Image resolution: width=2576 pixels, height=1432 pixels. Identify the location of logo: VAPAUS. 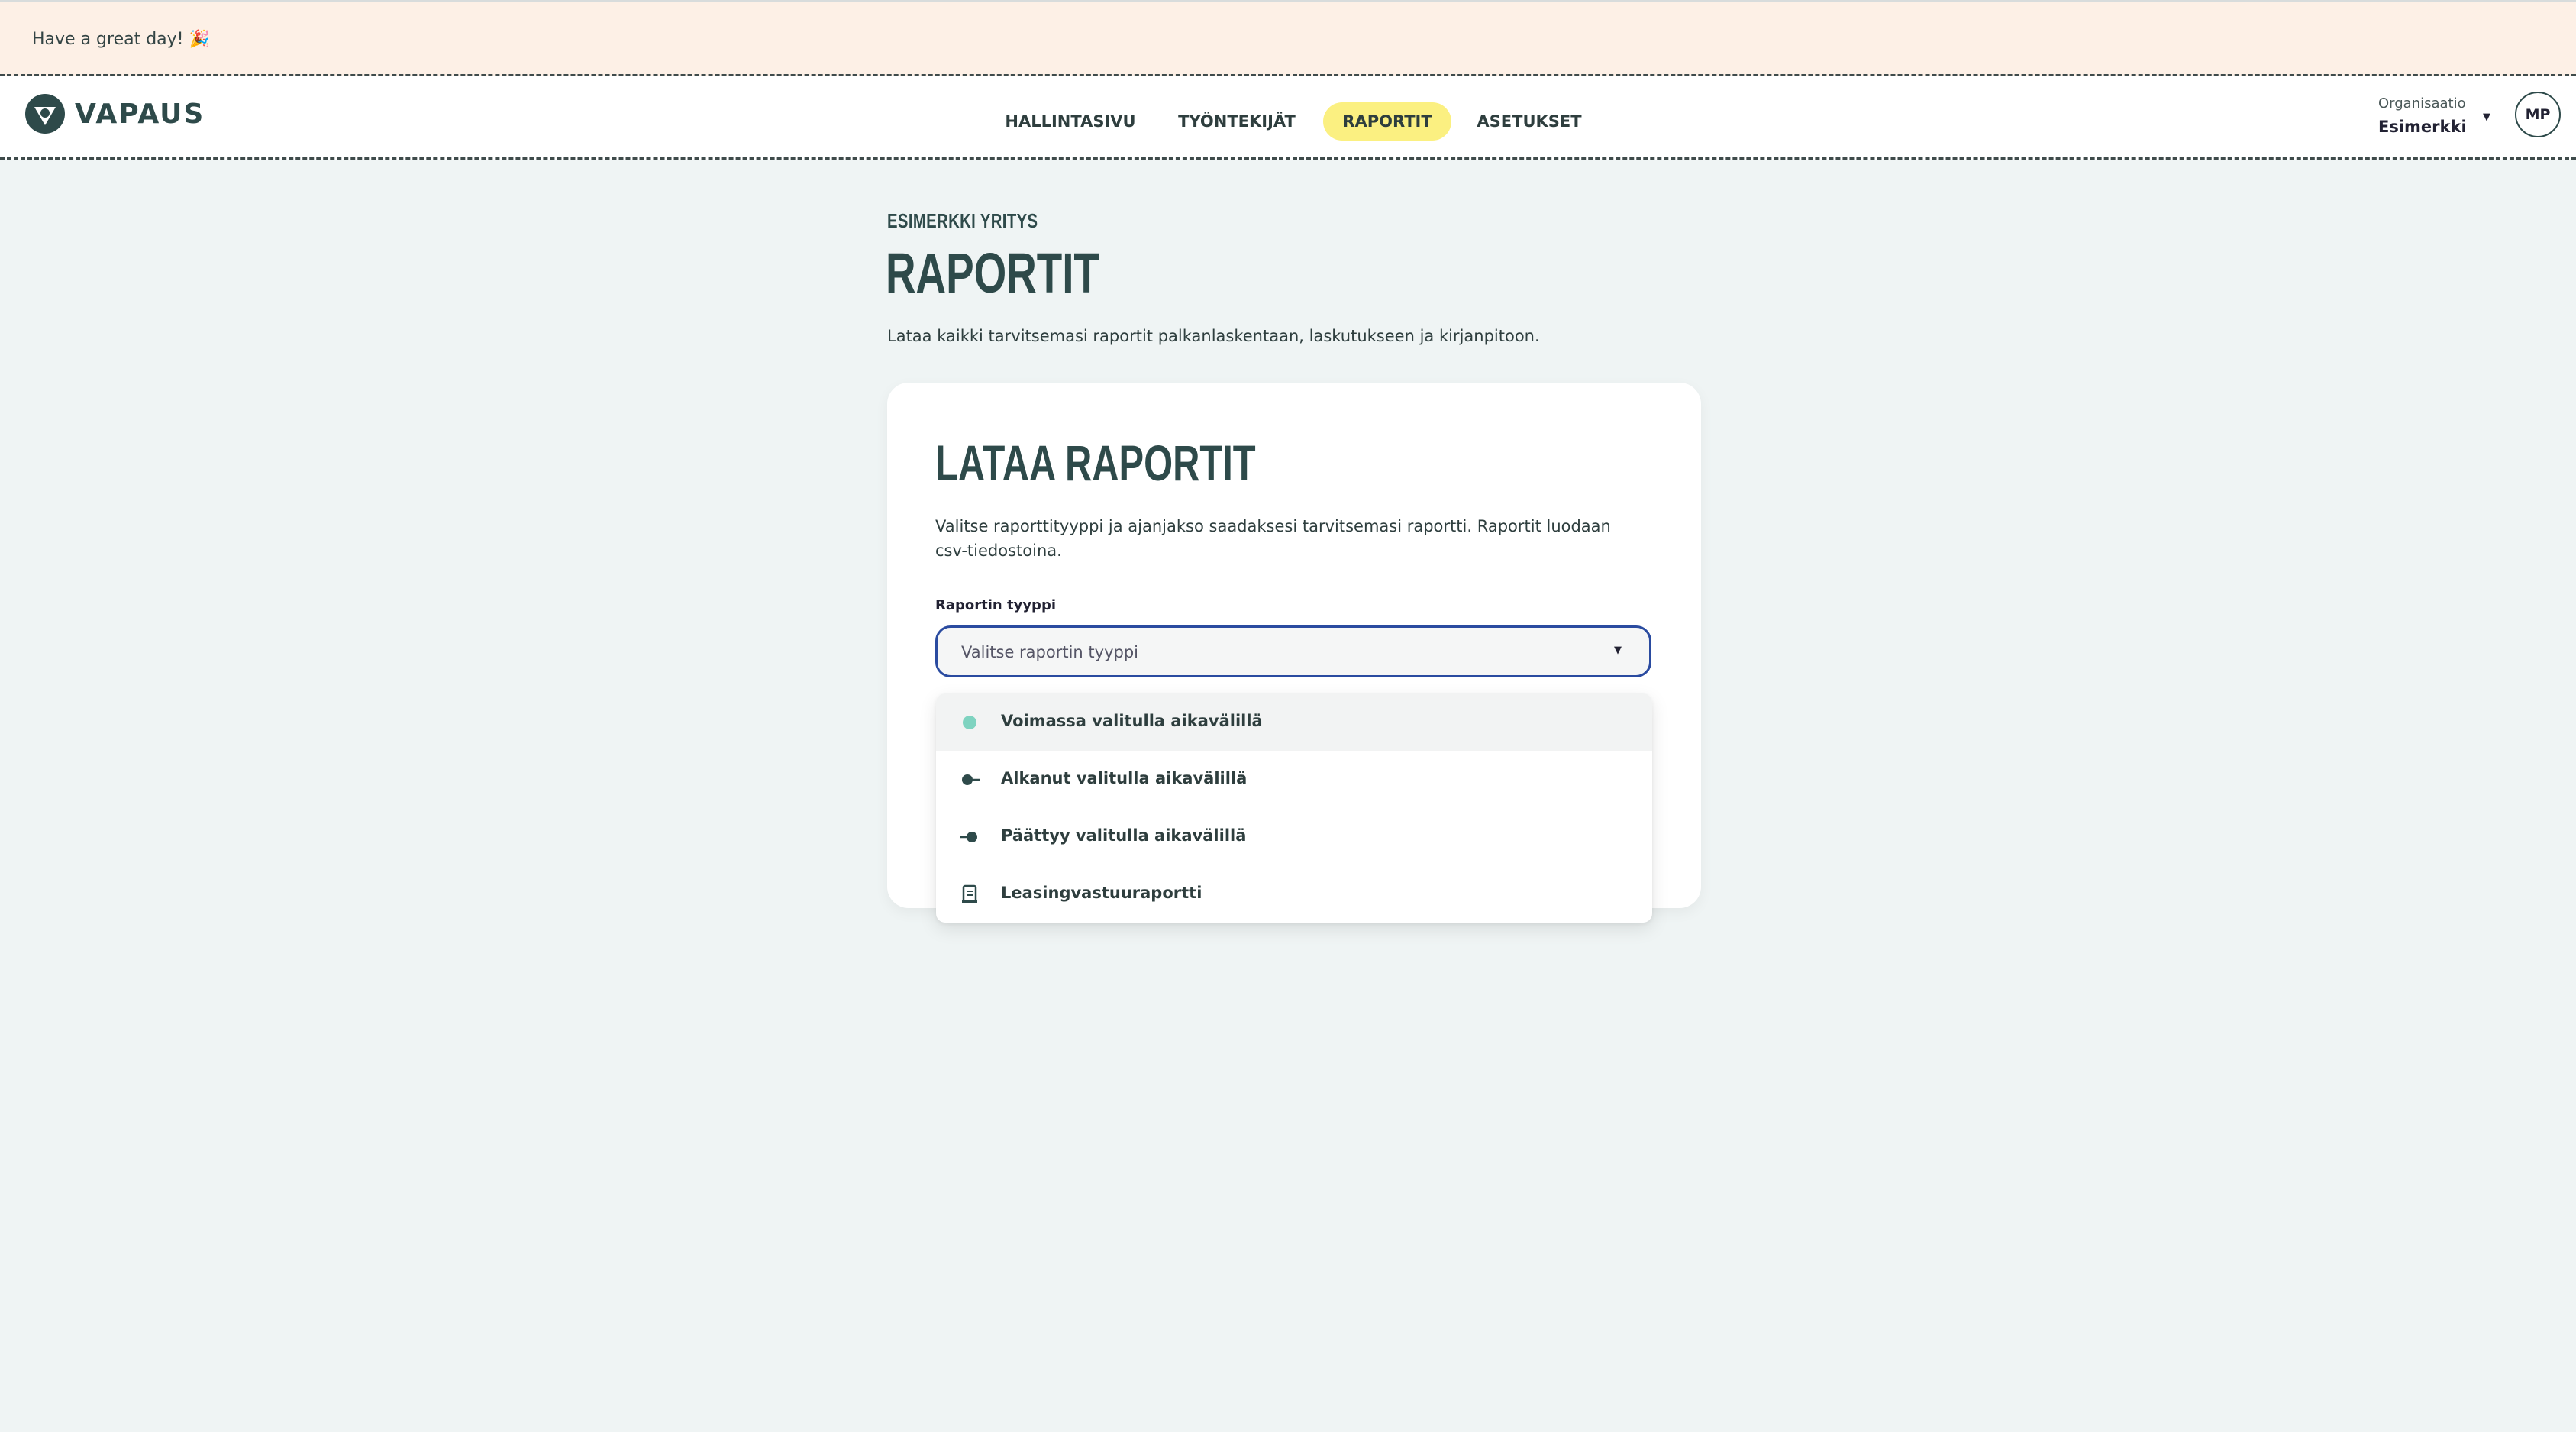
(114, 113).